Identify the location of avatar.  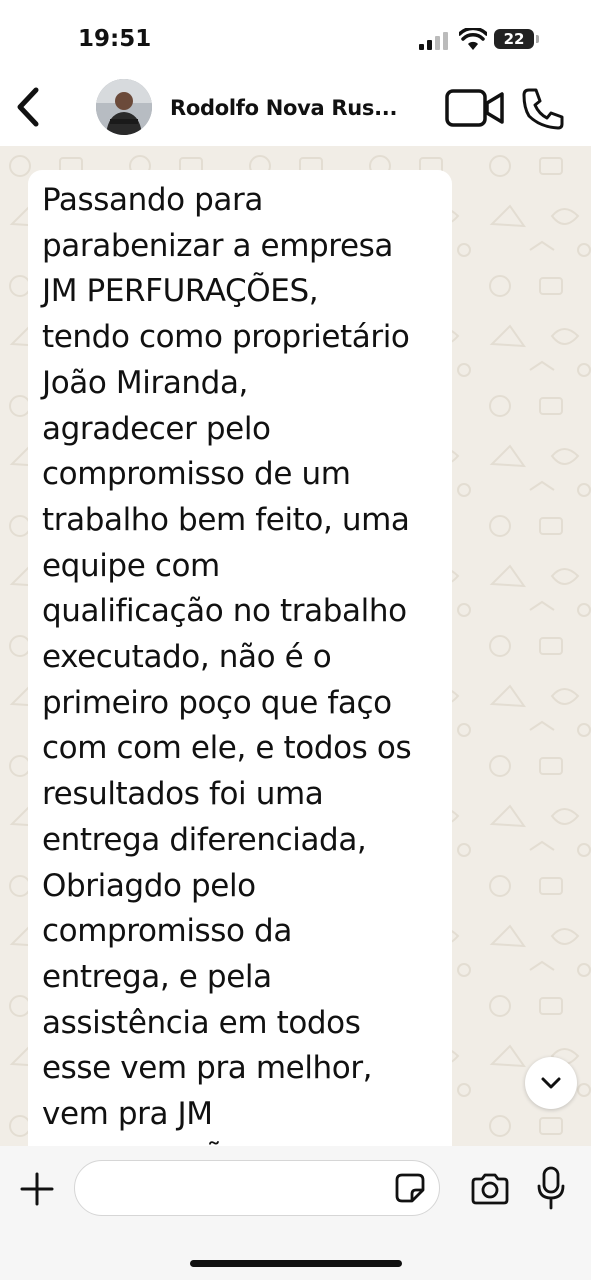
(124, 107).